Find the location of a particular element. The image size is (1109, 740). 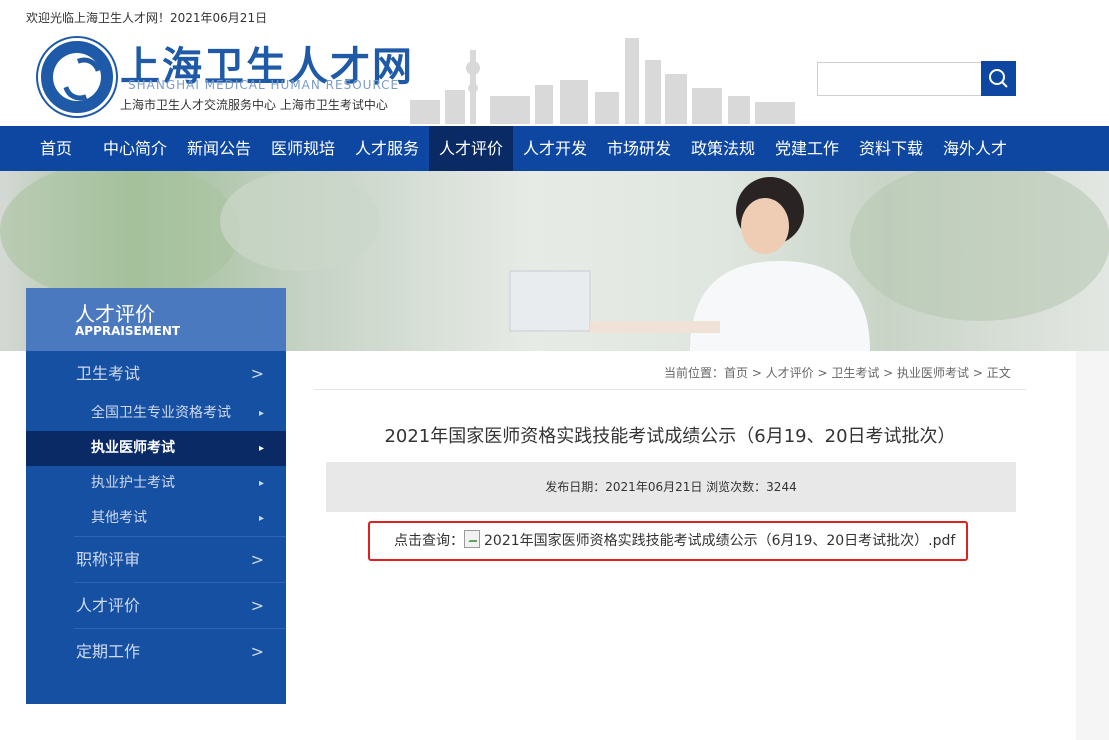

sidebar-subitem-label: 全国卫生专业资格考试 is located at coordinates (161, 413).